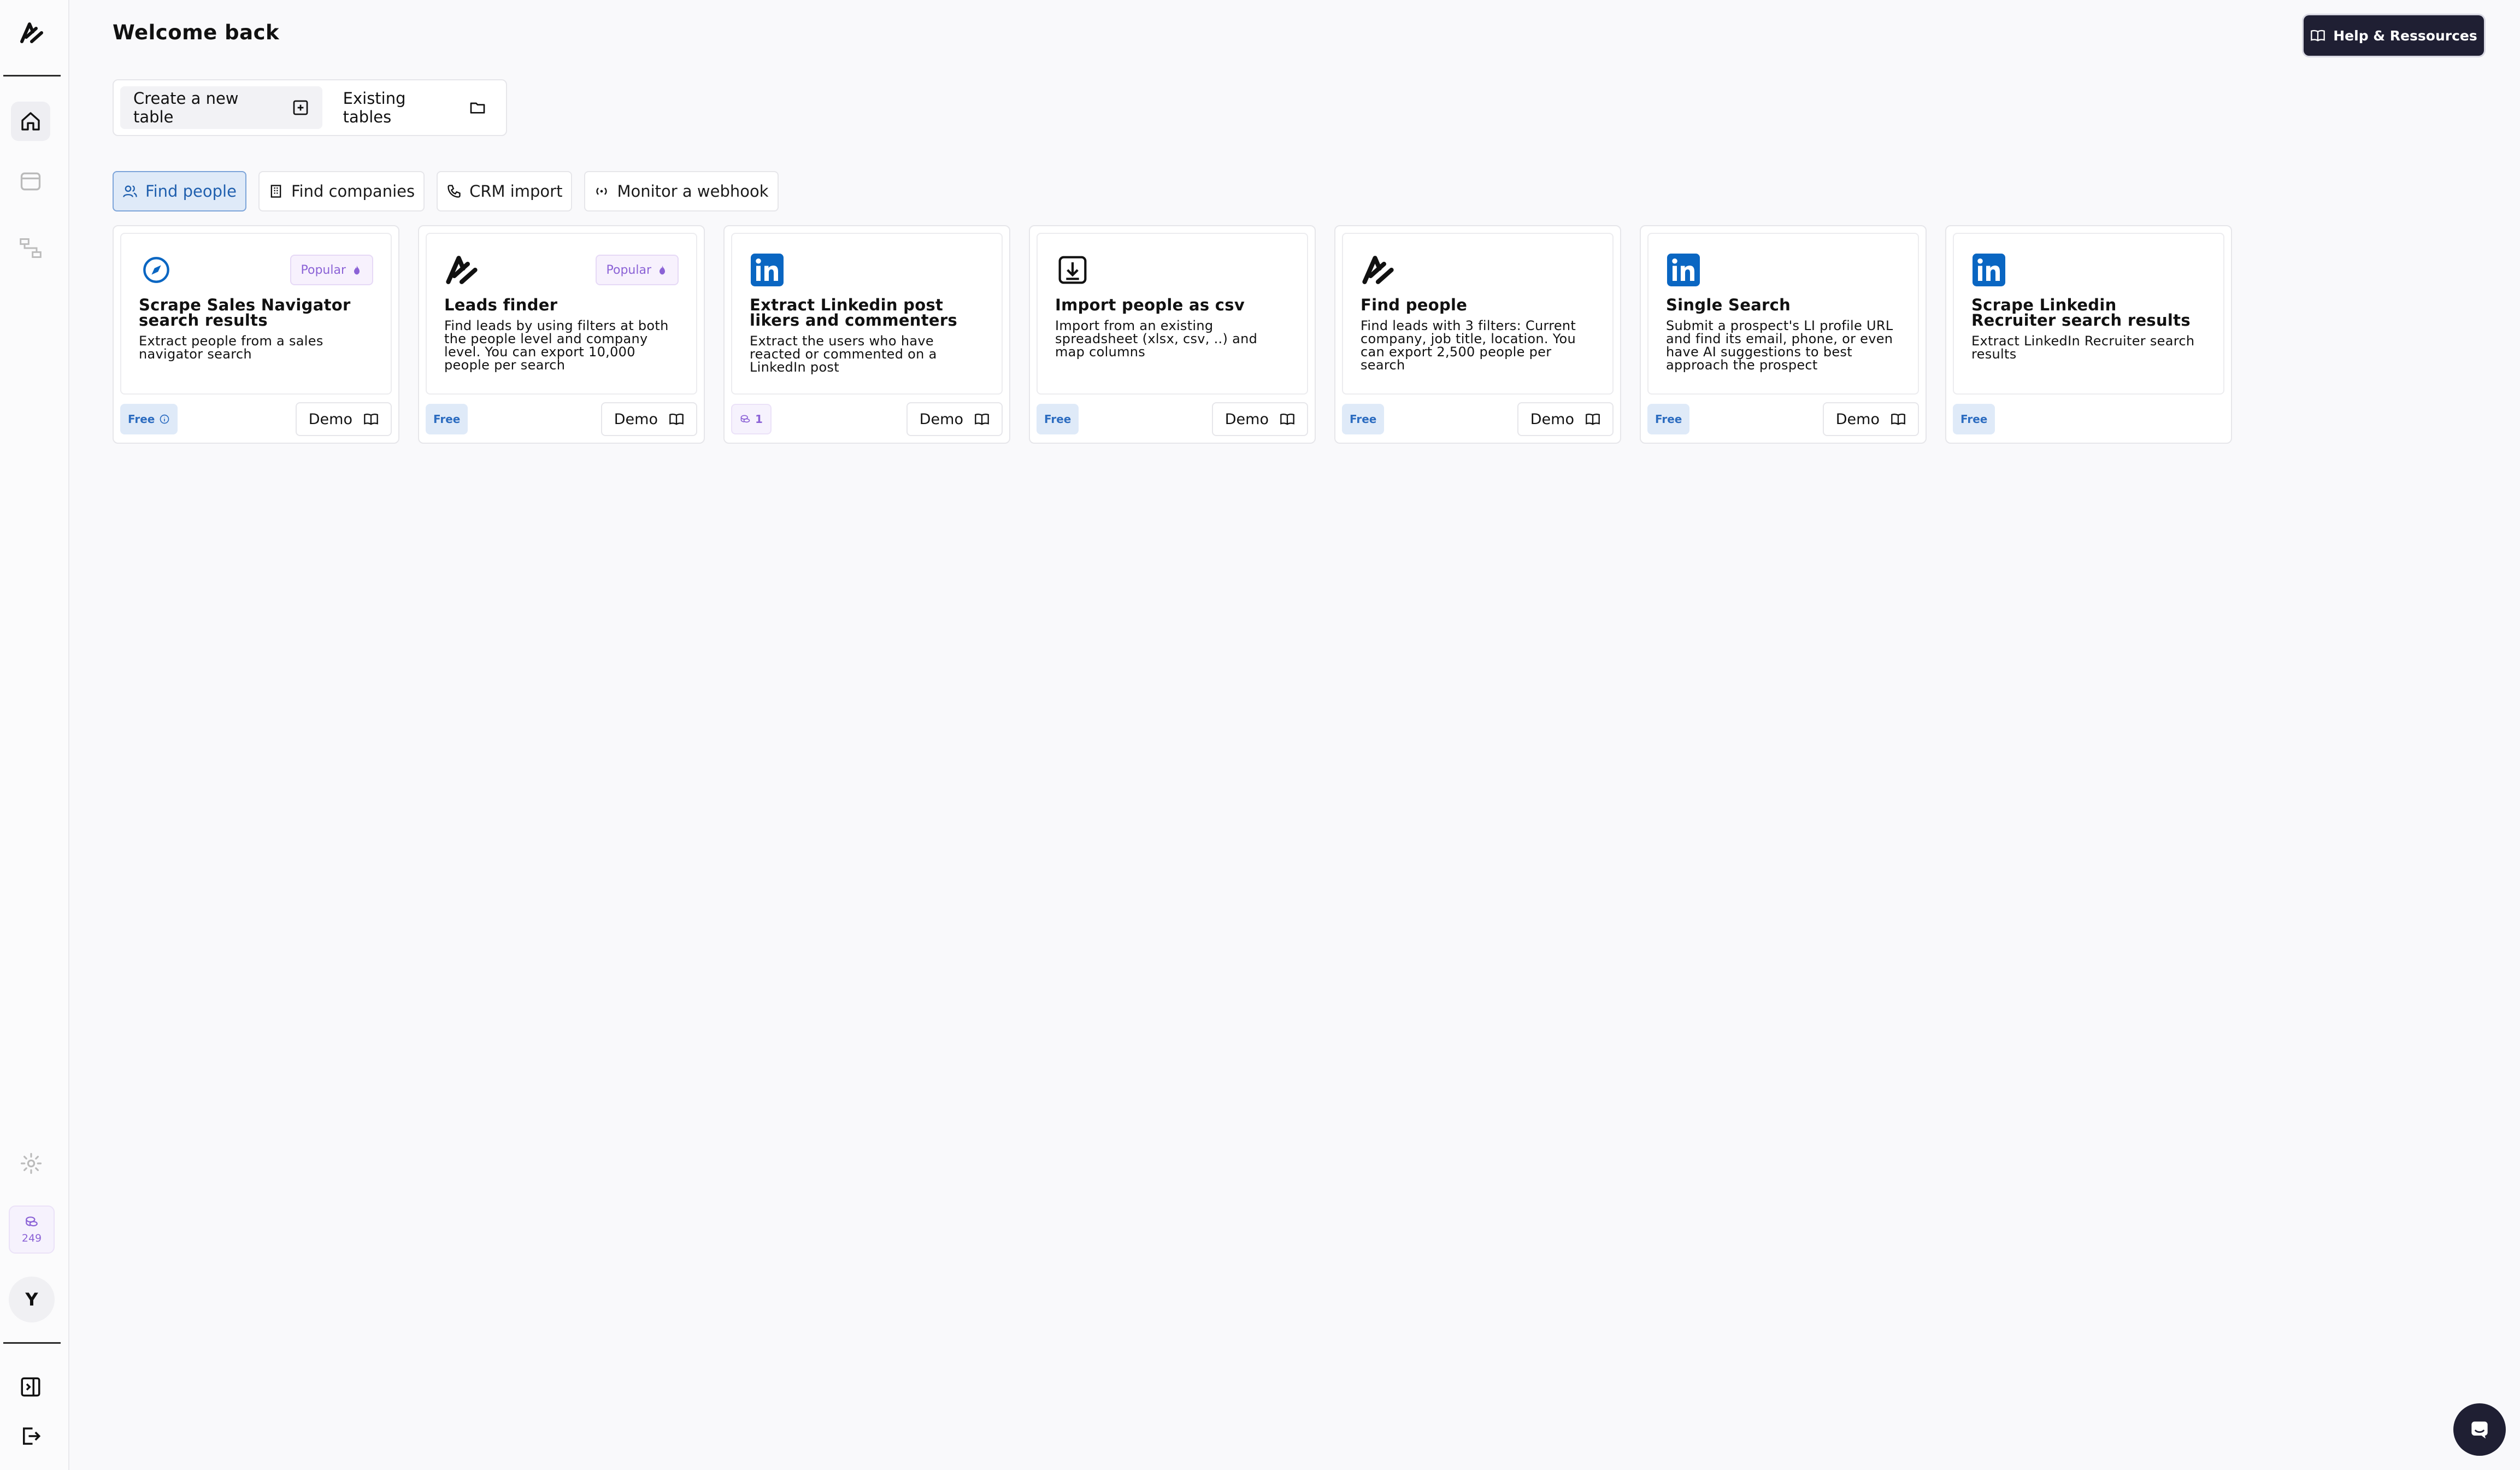 This screenshot has height=1470, width=2520. What do you see at coordinates (2081, 313) in the screenshot?
I see `card-title: Scrape Linkedin Recruiter search results` at bounding box center [2081, 313].